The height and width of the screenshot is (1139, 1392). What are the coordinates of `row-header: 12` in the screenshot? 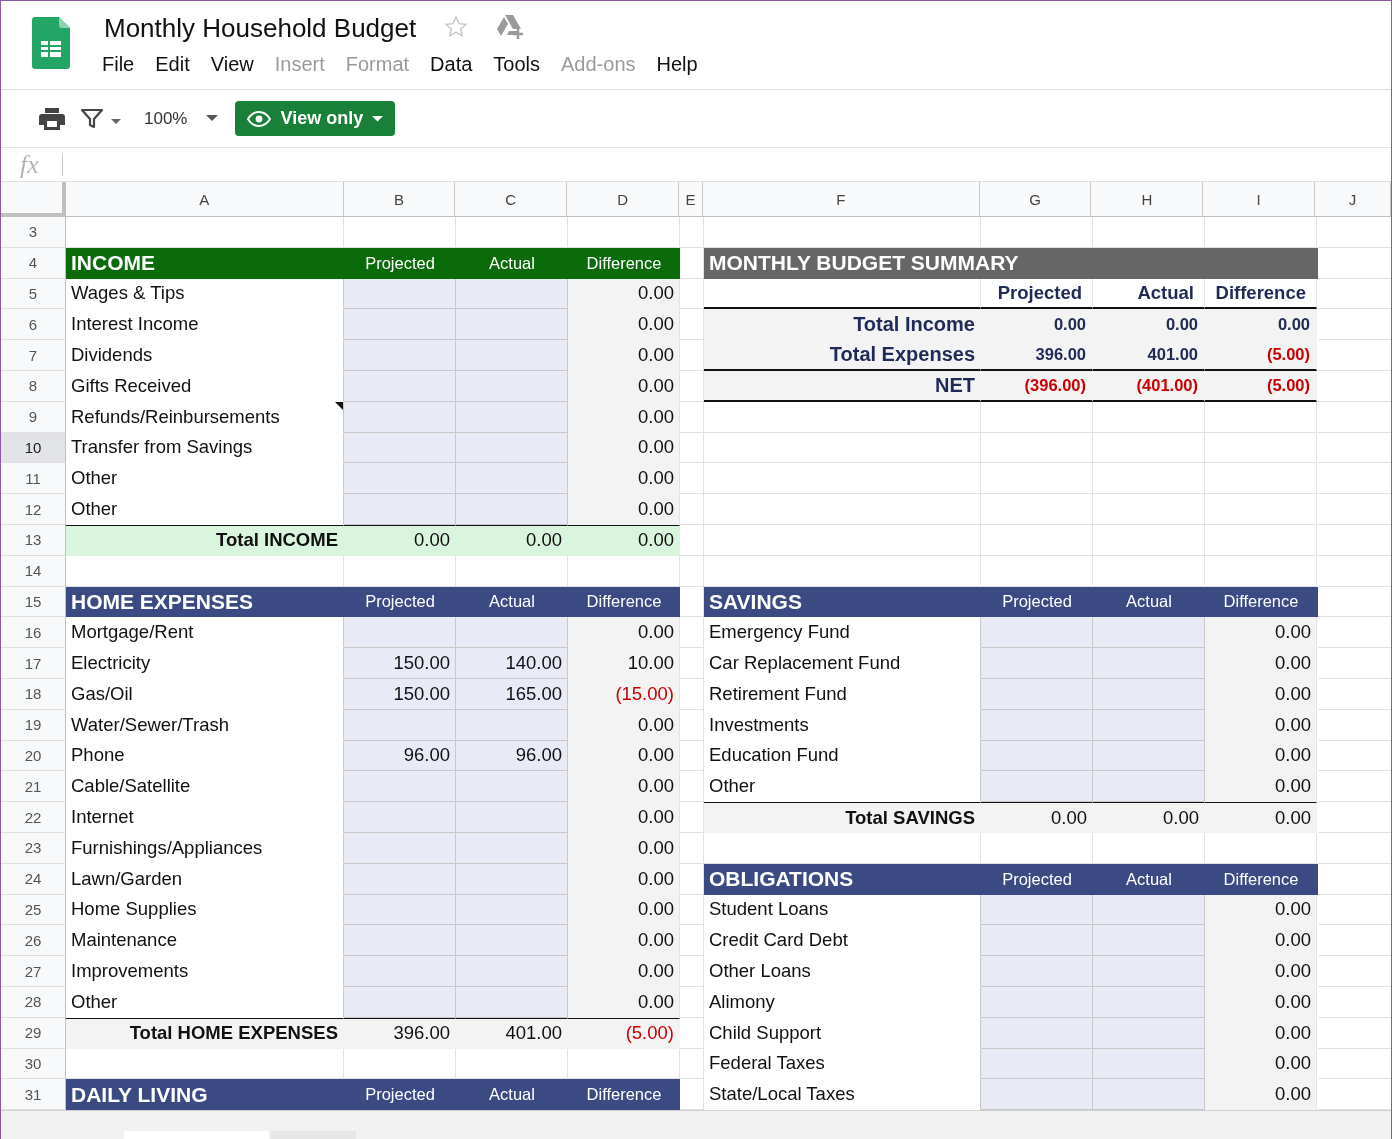 It's located at (33, 509).